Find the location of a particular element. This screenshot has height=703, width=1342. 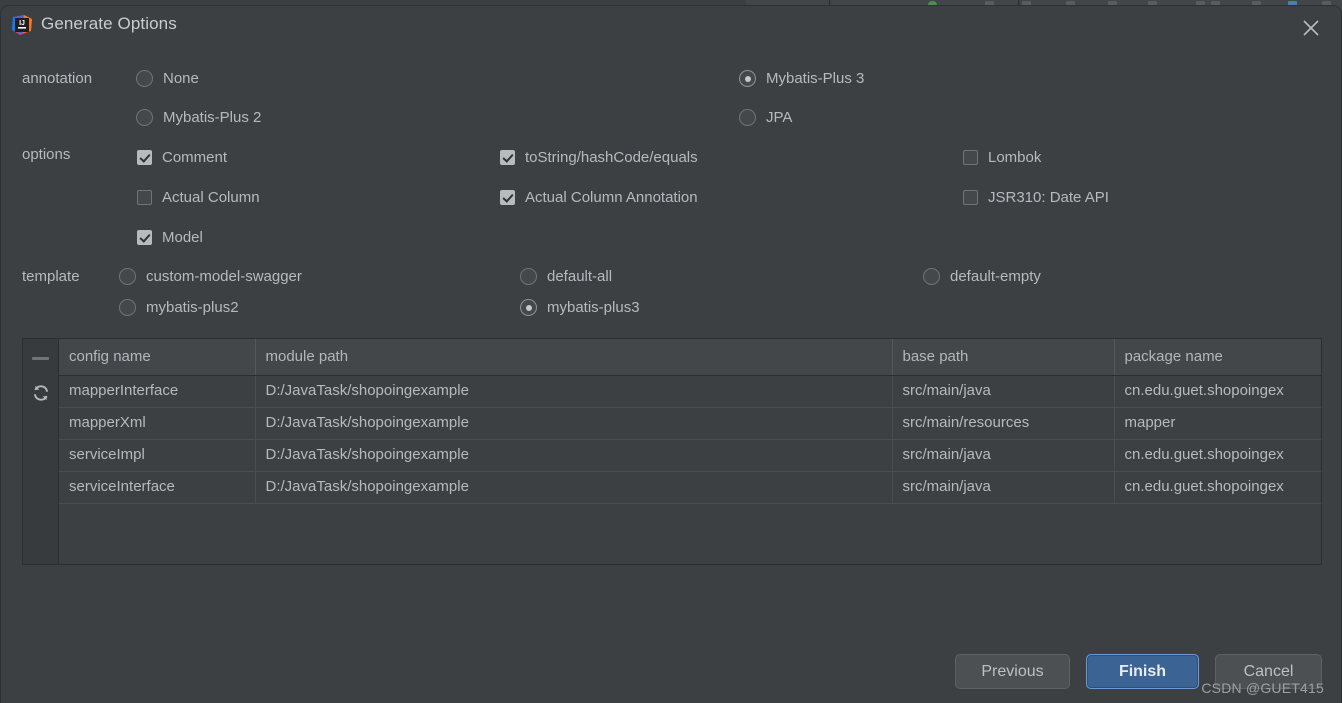

radio-label: None is located at coordinates (181, 78).